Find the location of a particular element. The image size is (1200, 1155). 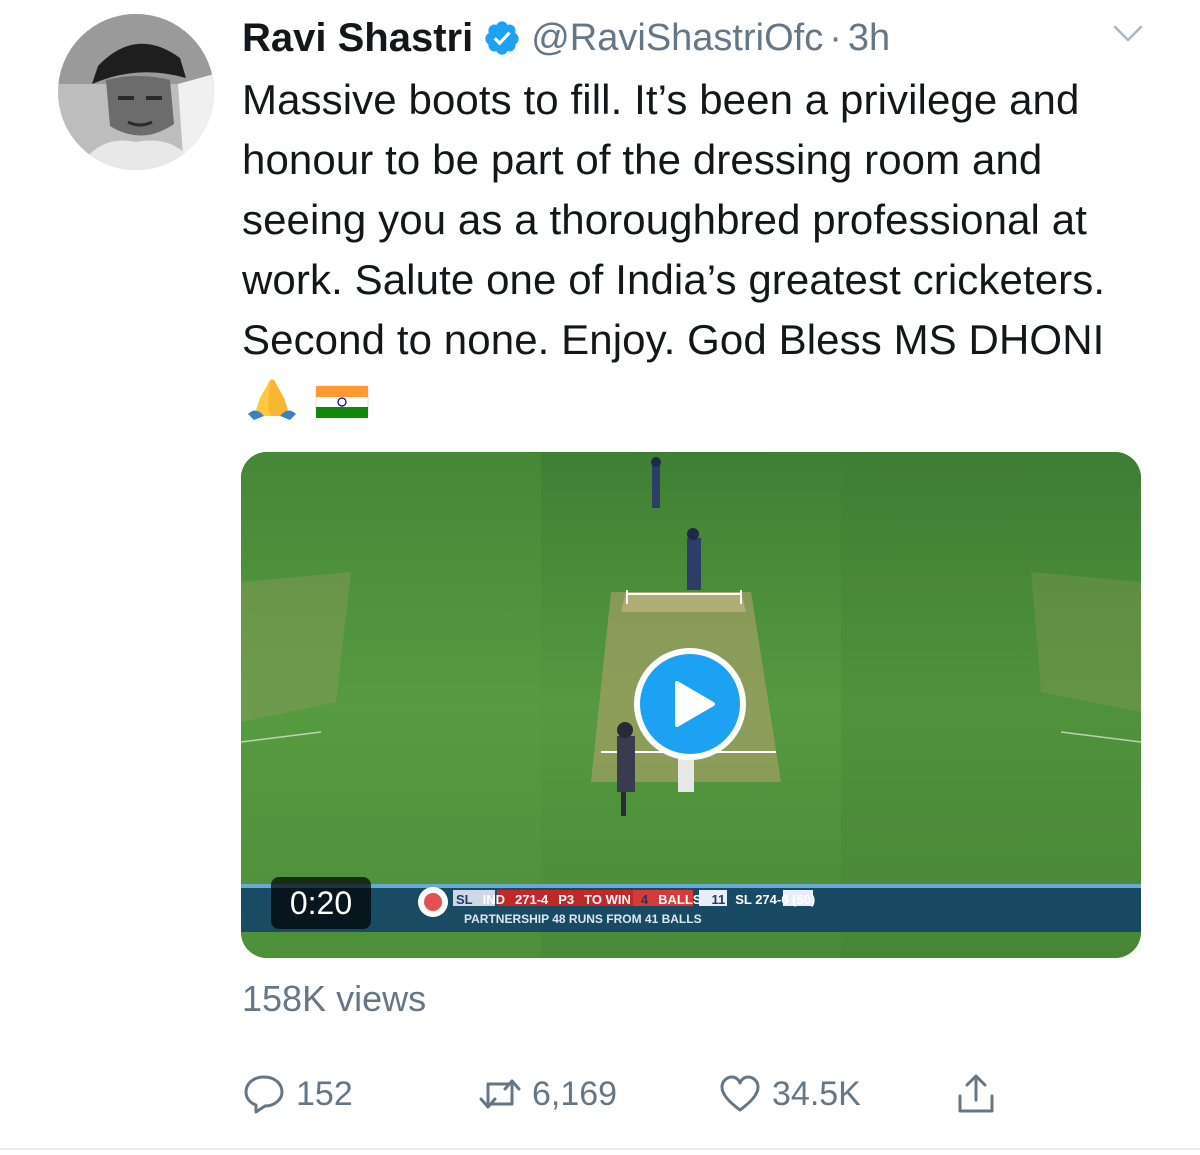

play-button is located at coordinates (690, 704).